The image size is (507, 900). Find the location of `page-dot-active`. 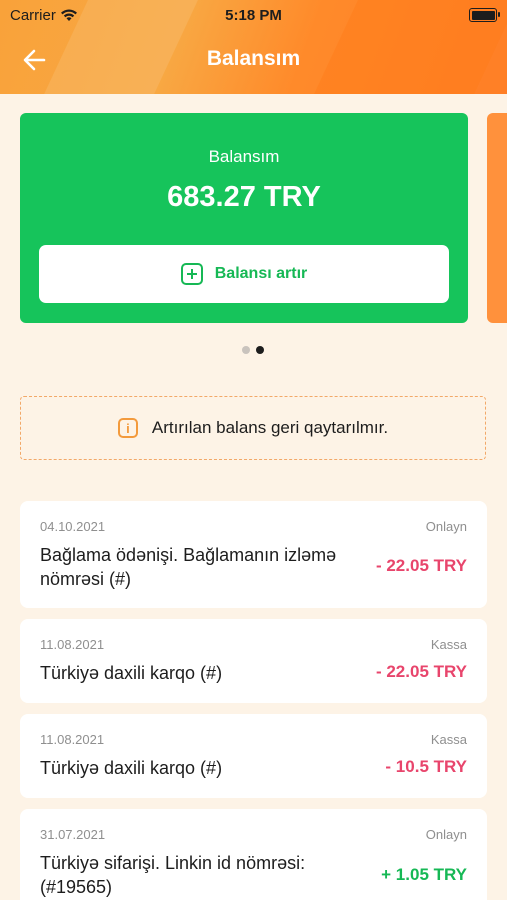

page-dot-active is located at coordinates (260, 350).